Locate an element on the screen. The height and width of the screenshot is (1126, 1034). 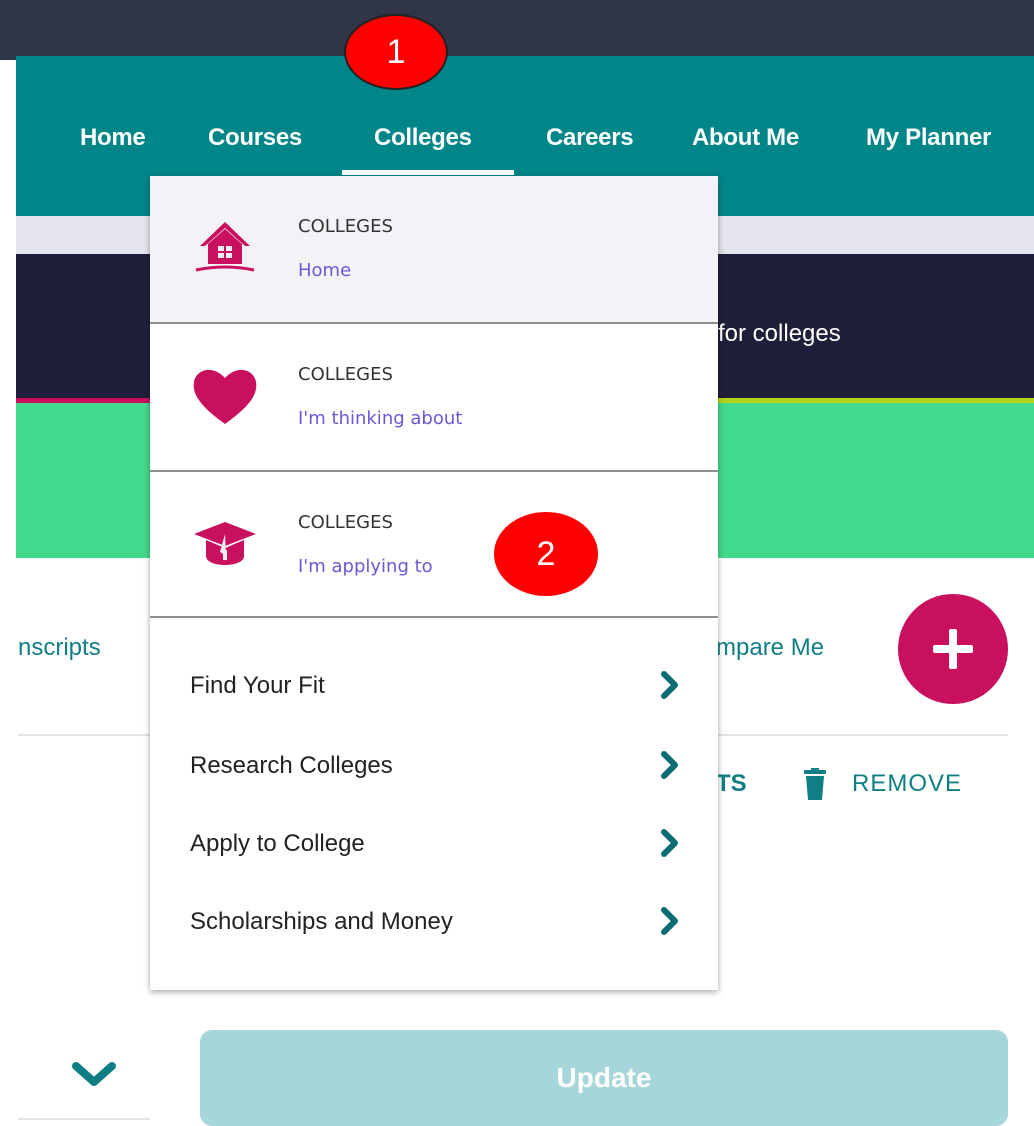
card-link-applying-to: I'm applying to is located at coordinates (365, 566).